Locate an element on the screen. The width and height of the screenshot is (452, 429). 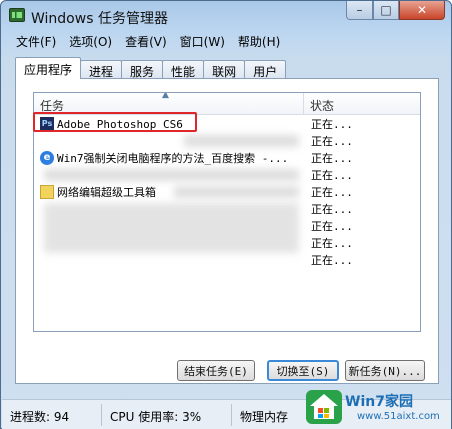
task-name: Adobe Photoshop CS6 is located at coordinates (120, 124).